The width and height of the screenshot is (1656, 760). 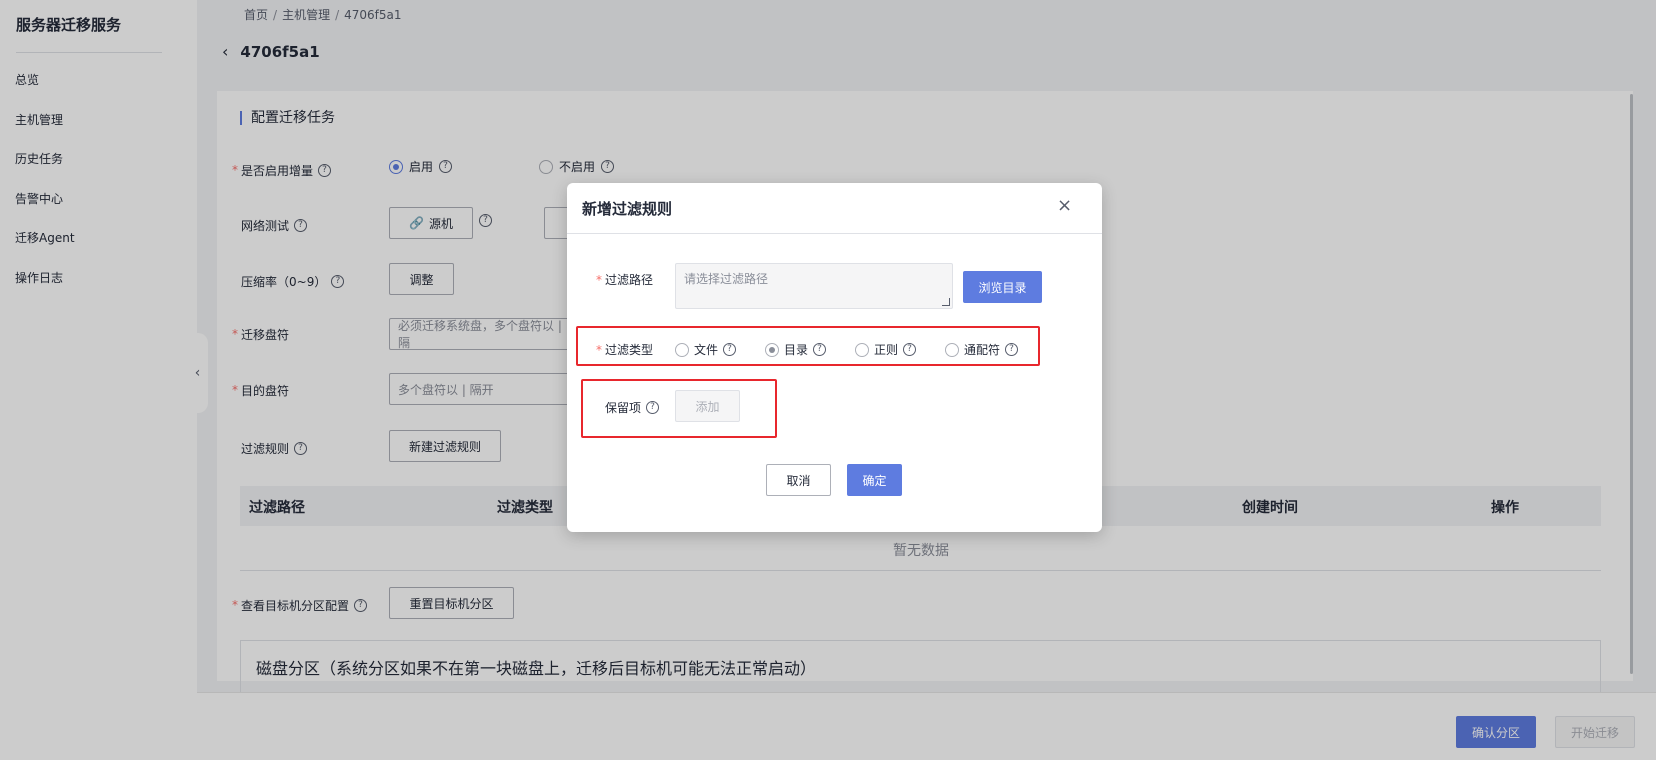 I want to click on ok-button: 确定, so click(x=874, y=480).